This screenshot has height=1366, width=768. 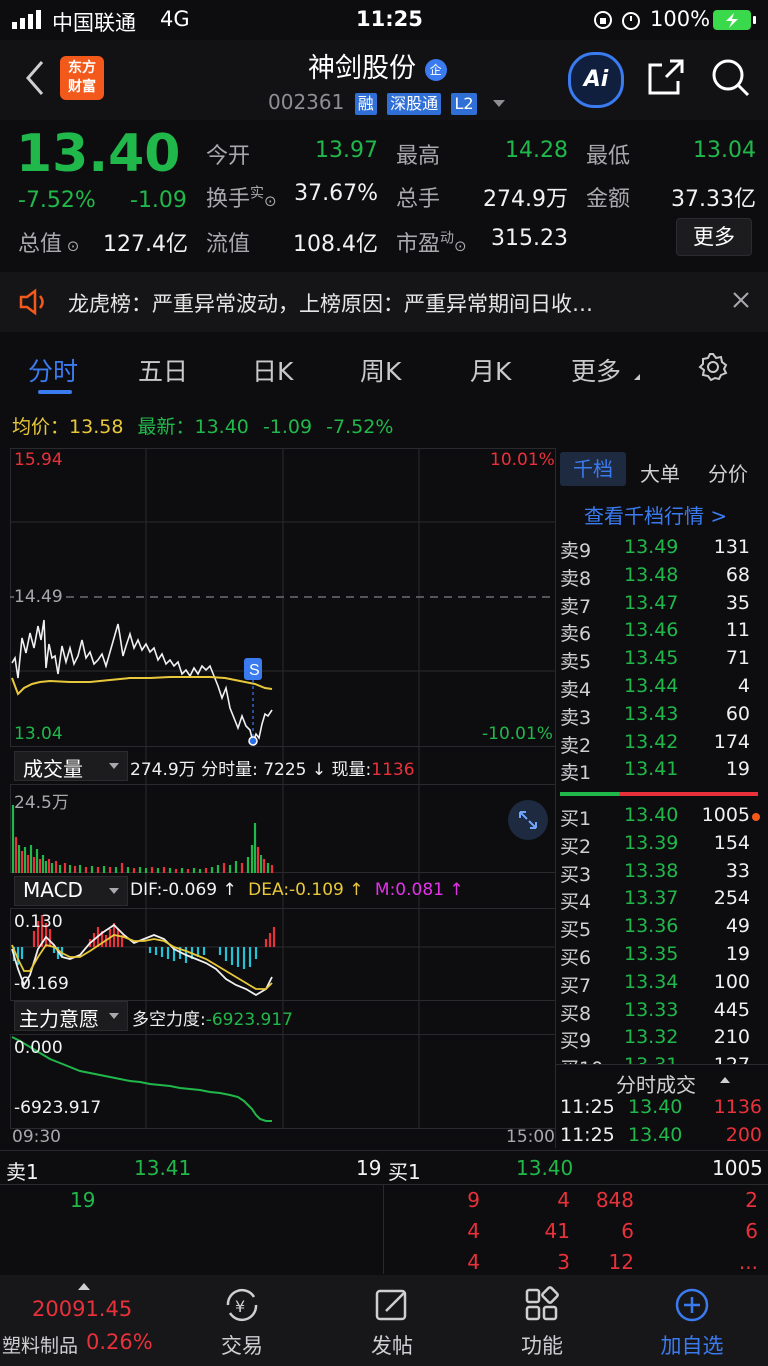 I want to click on nav-post: 发帖, so click(x=392, y=1322).